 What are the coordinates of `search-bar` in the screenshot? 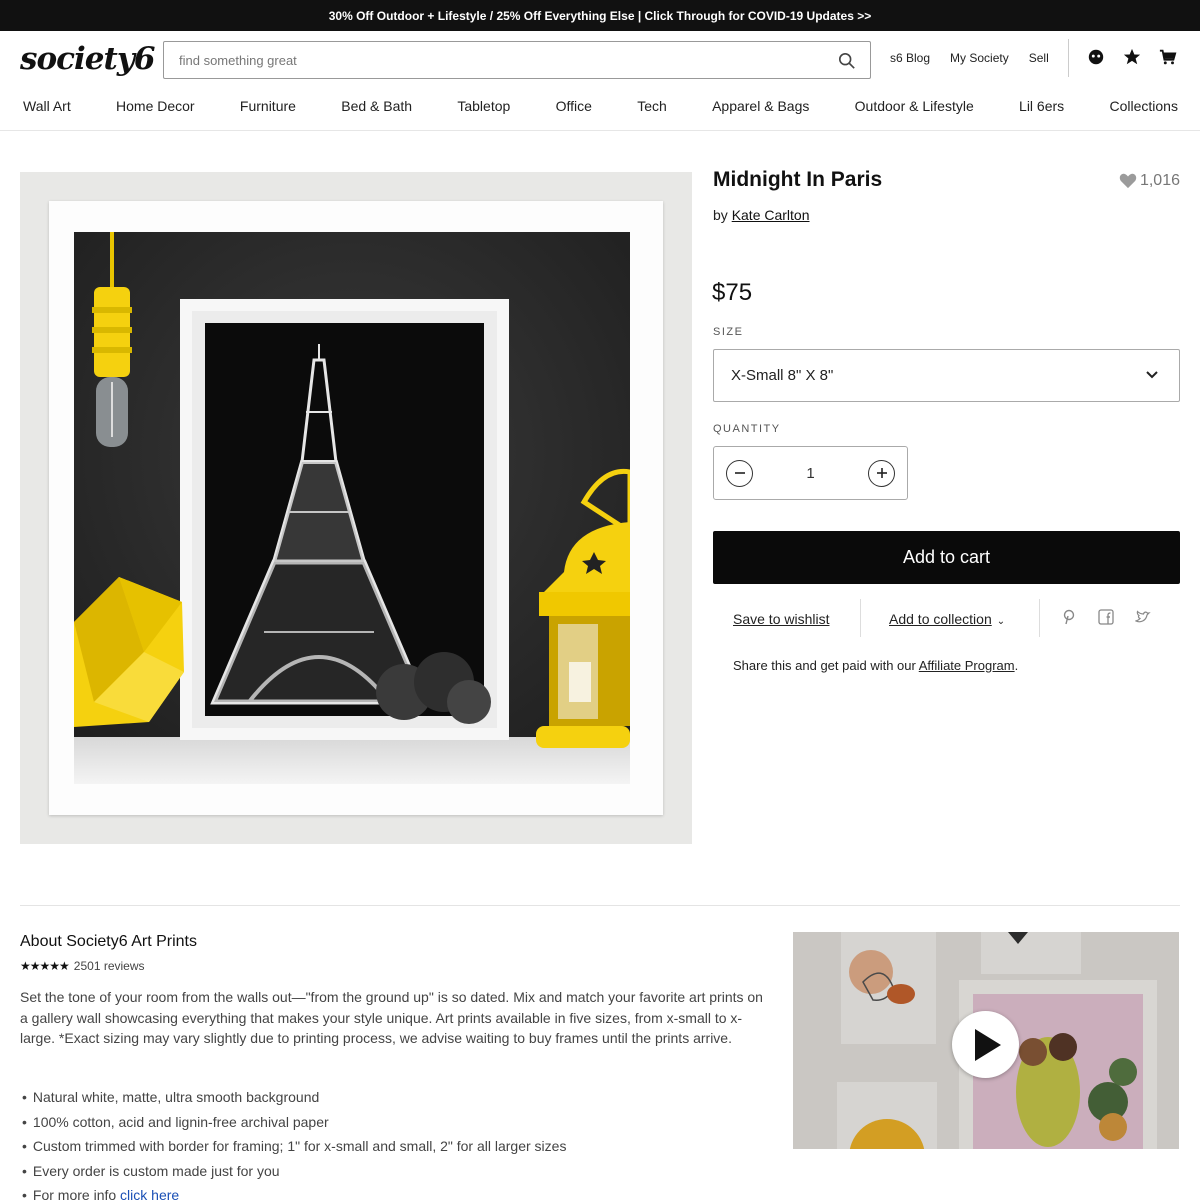 It's located at (517, 60).